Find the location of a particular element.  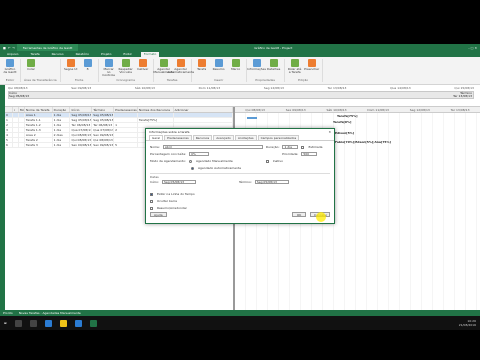

save-icon: ■ is located at coordinates (4, 48).